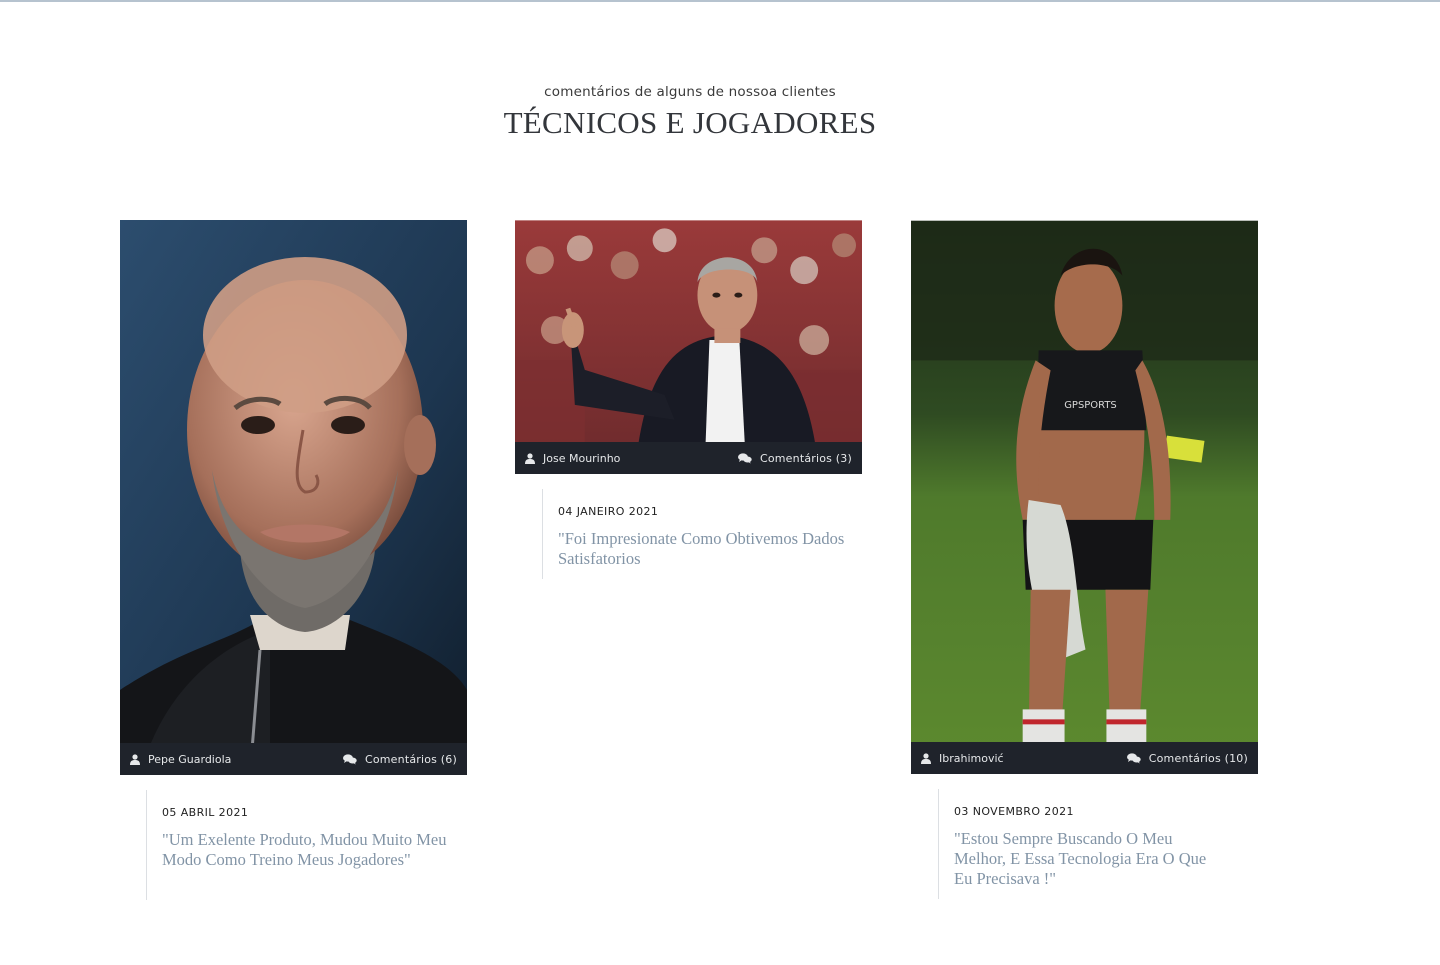  Describe the element at coordinates (971, 758) in the screenshot. I see `author-name: Ibrahimović` at that location.